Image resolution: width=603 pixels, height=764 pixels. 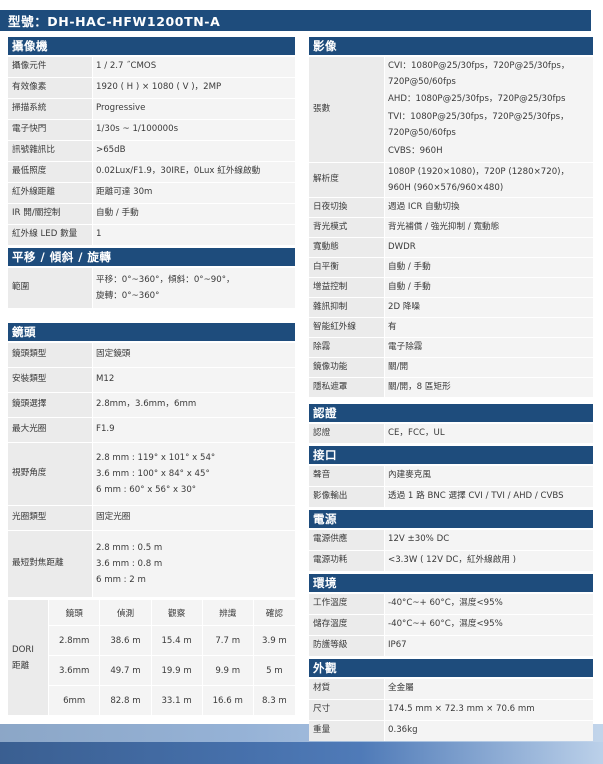 I want to click on spec-value: Progressive, so click(x=193, y=109).